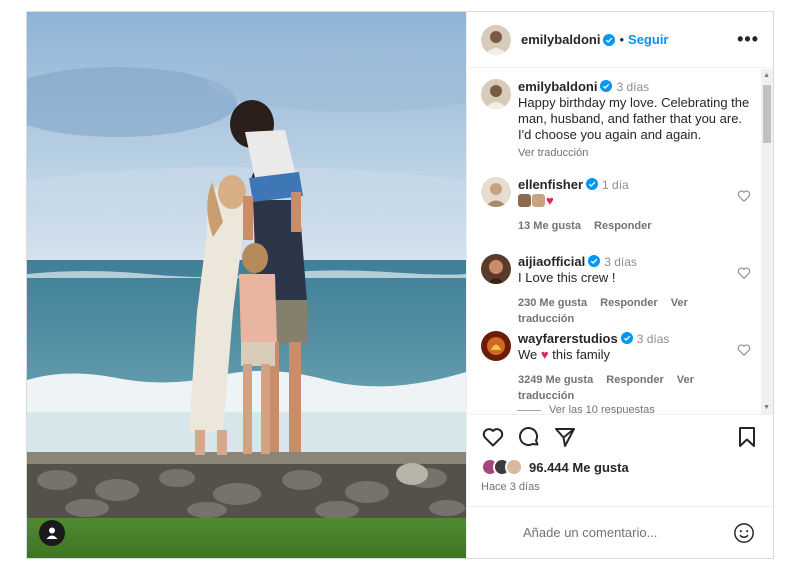 The width and height of the screenshot is (800, 578). I want to click on author-username: emilybaldoni, so click(560, 39).